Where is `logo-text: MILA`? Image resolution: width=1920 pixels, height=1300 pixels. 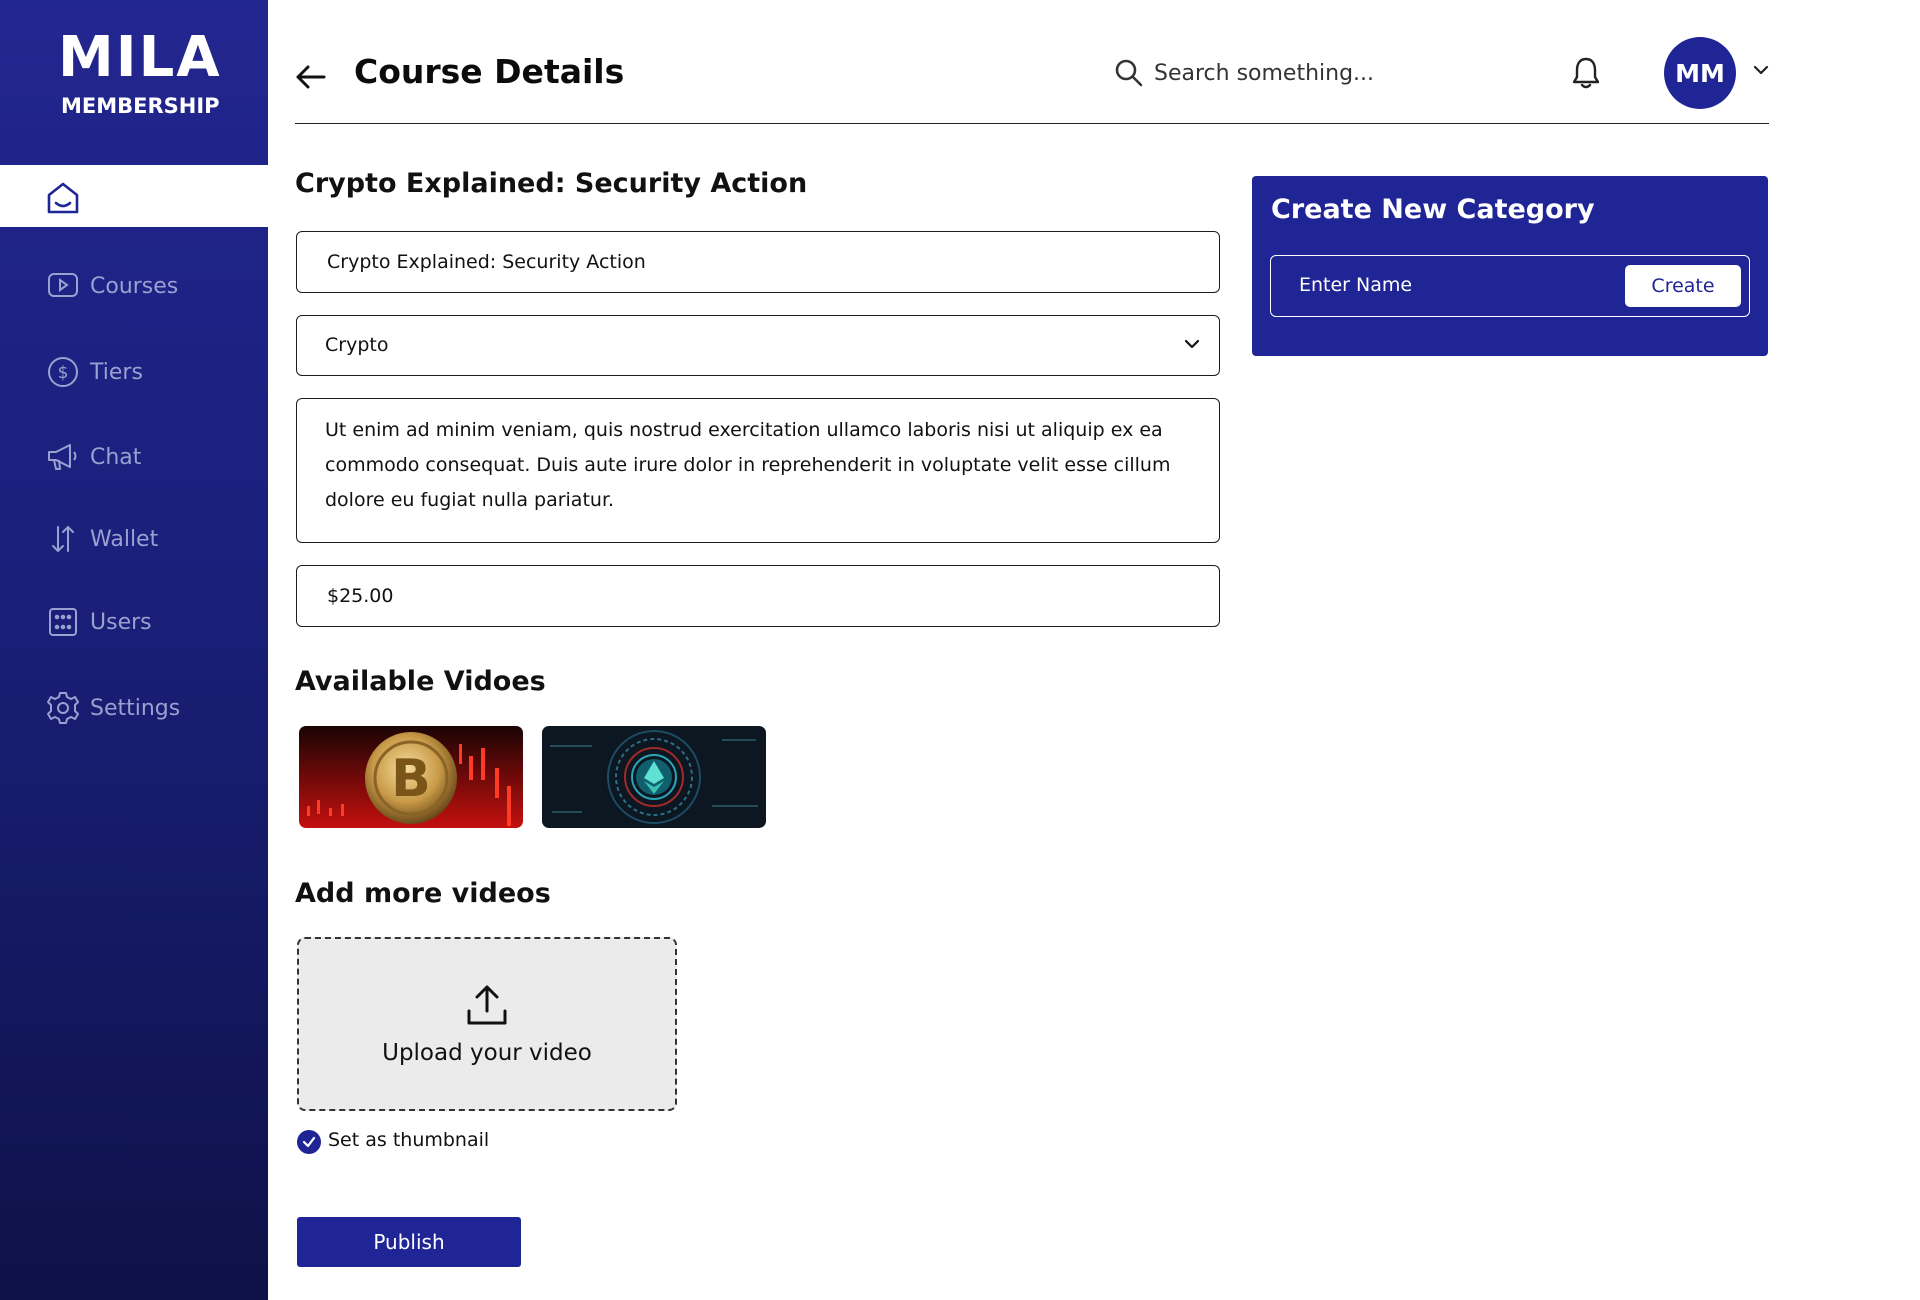
logo-text: MILA is located at coordinates (140, 57).